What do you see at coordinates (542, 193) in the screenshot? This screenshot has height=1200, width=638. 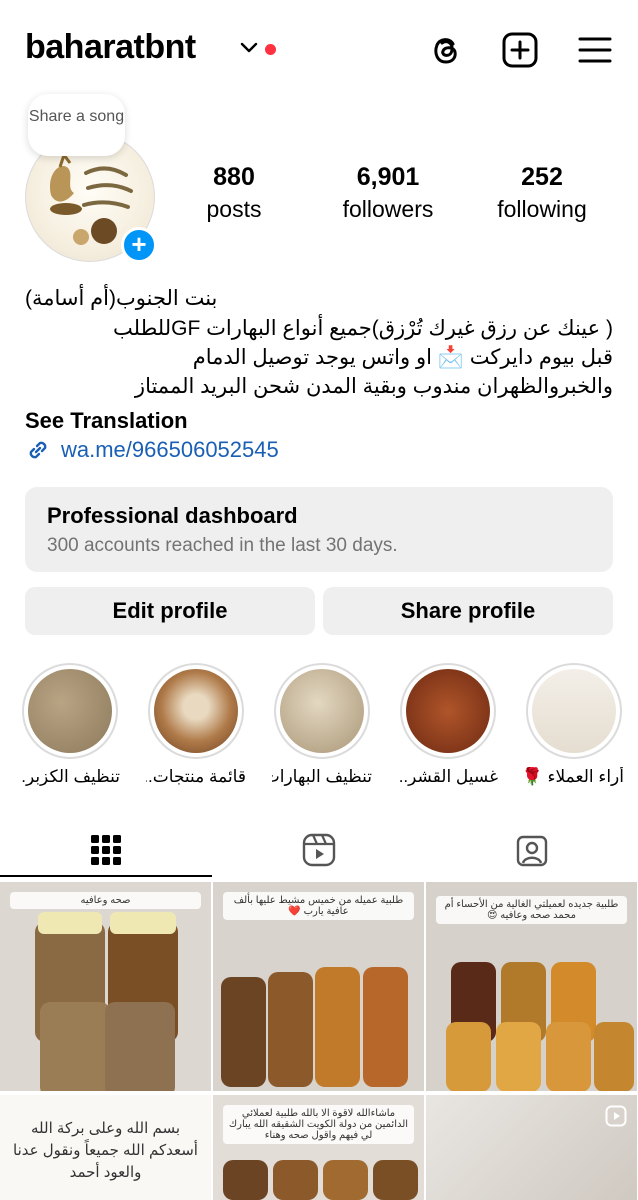 I see `following-stat: 252 following` at bounding box center [542, 193].